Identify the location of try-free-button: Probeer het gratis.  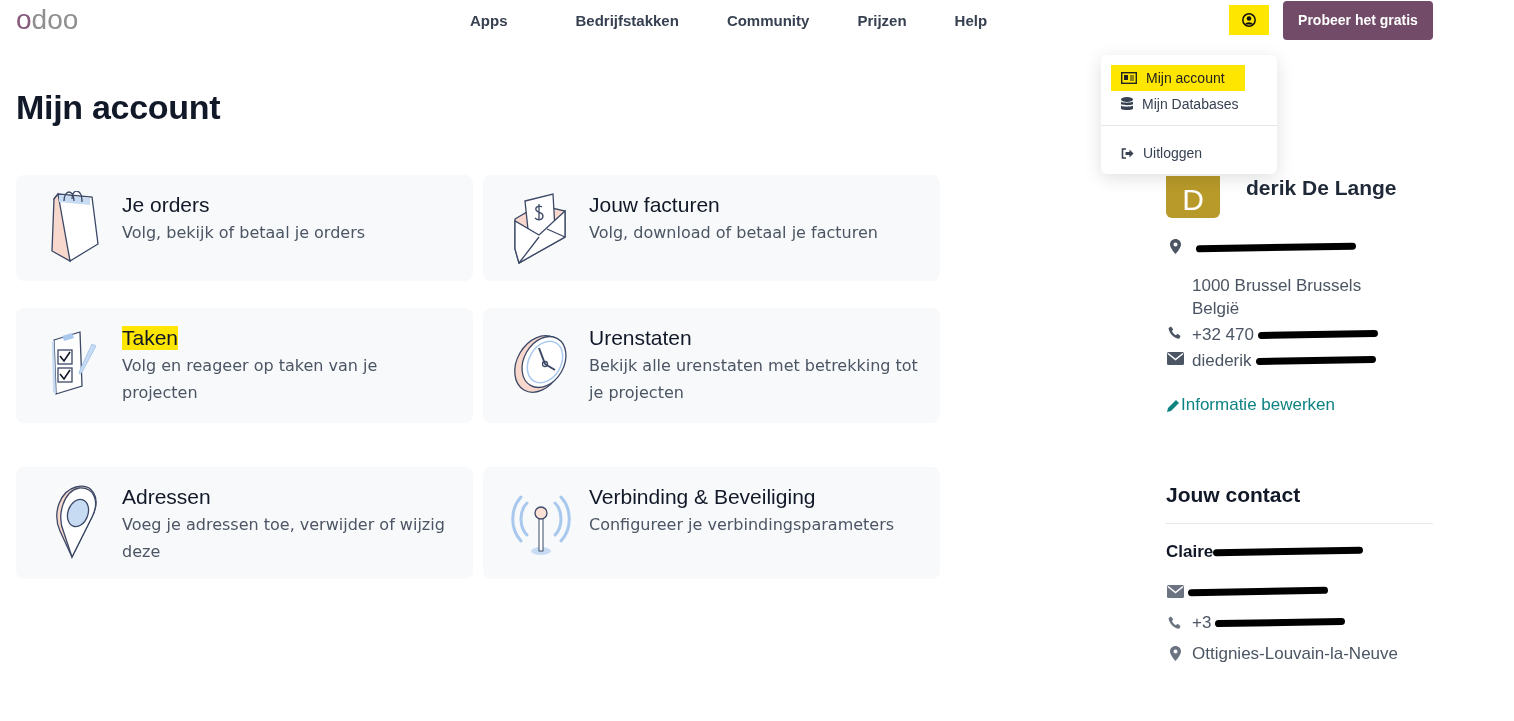
(1358, 20).